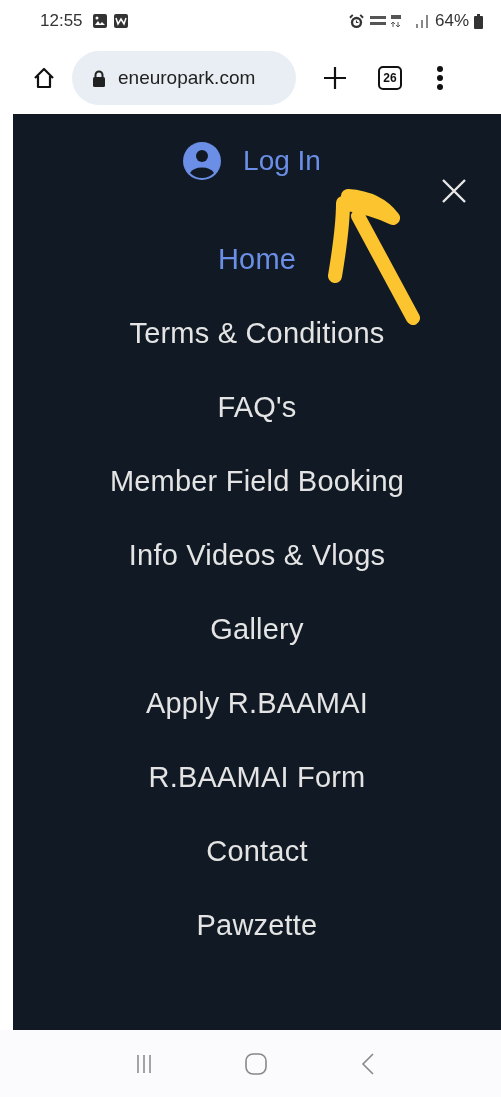 This screenshot has width=501, height=1097. Describe the element at coordinates (99, 78) in the screenshot. I see `lock-icon` at that location.